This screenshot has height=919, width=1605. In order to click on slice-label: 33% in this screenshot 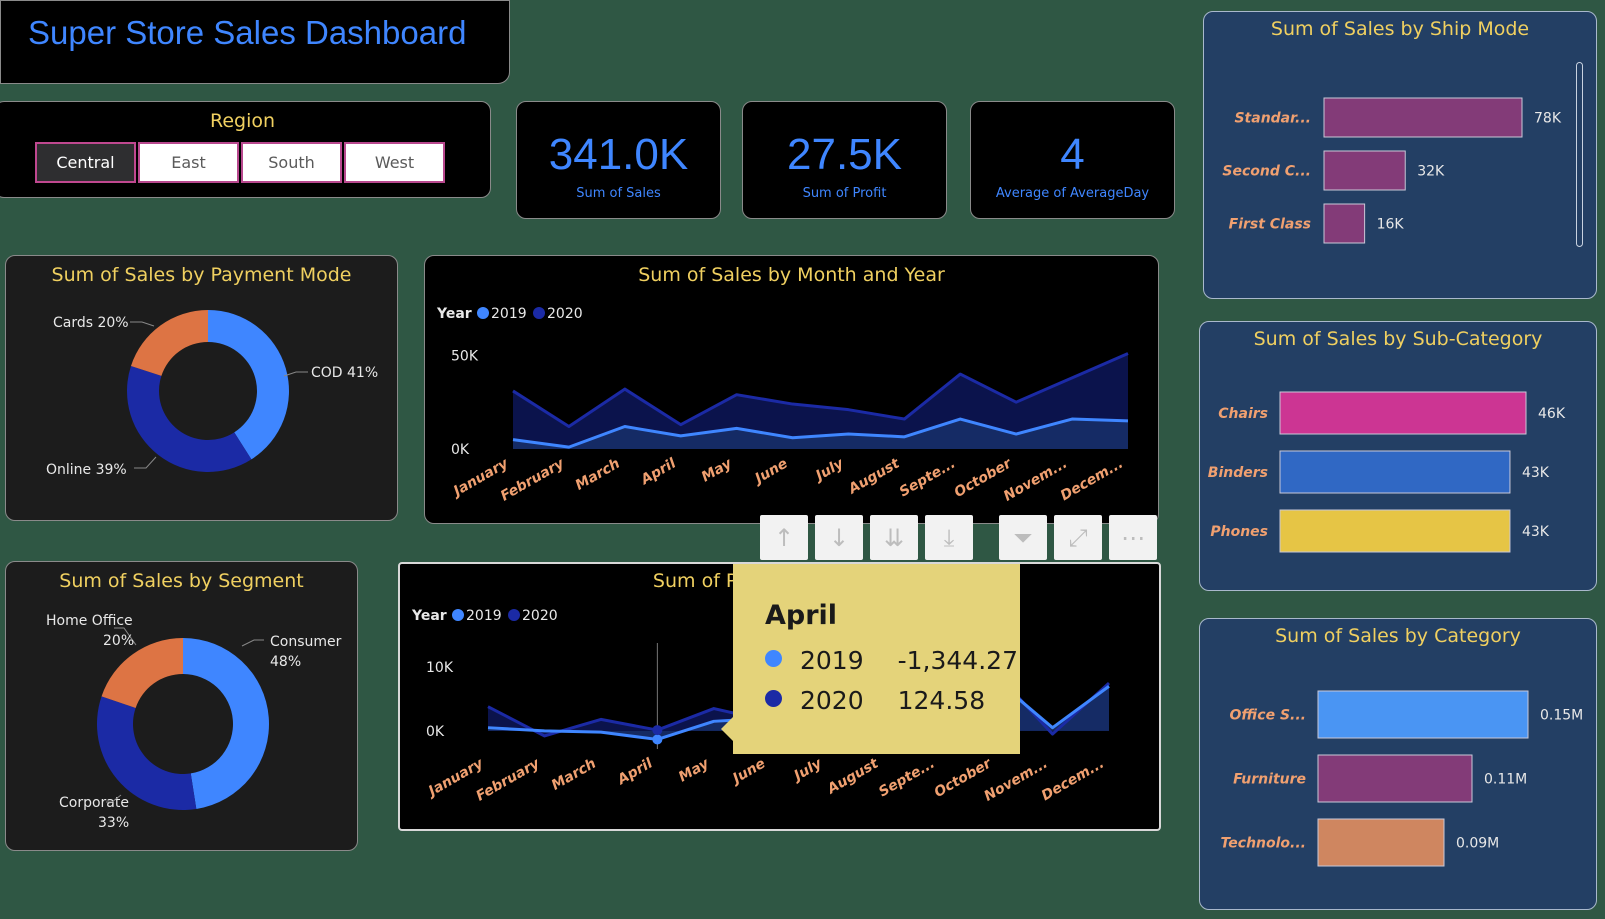, I will do `click(113, 823)`.